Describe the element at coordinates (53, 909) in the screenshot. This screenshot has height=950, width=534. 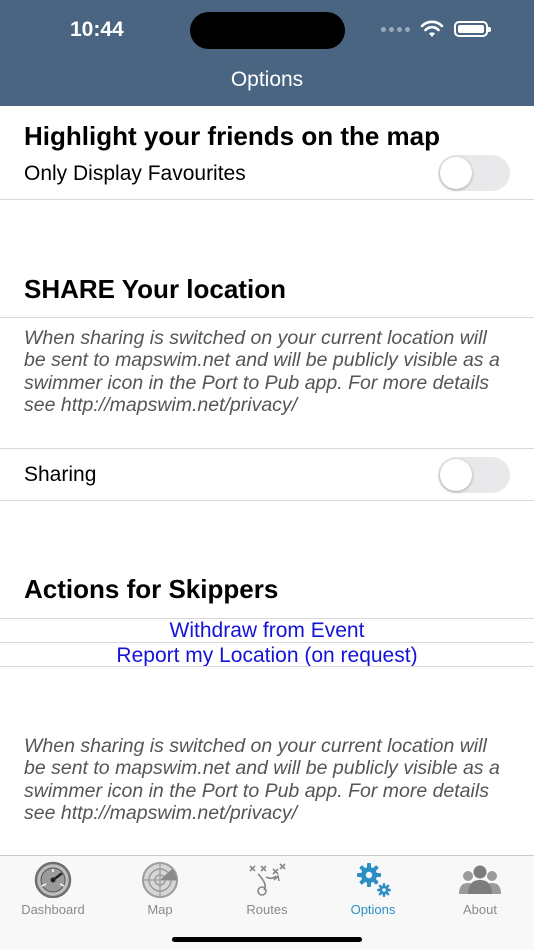
I see `tab-label: Dashboard` at that location.